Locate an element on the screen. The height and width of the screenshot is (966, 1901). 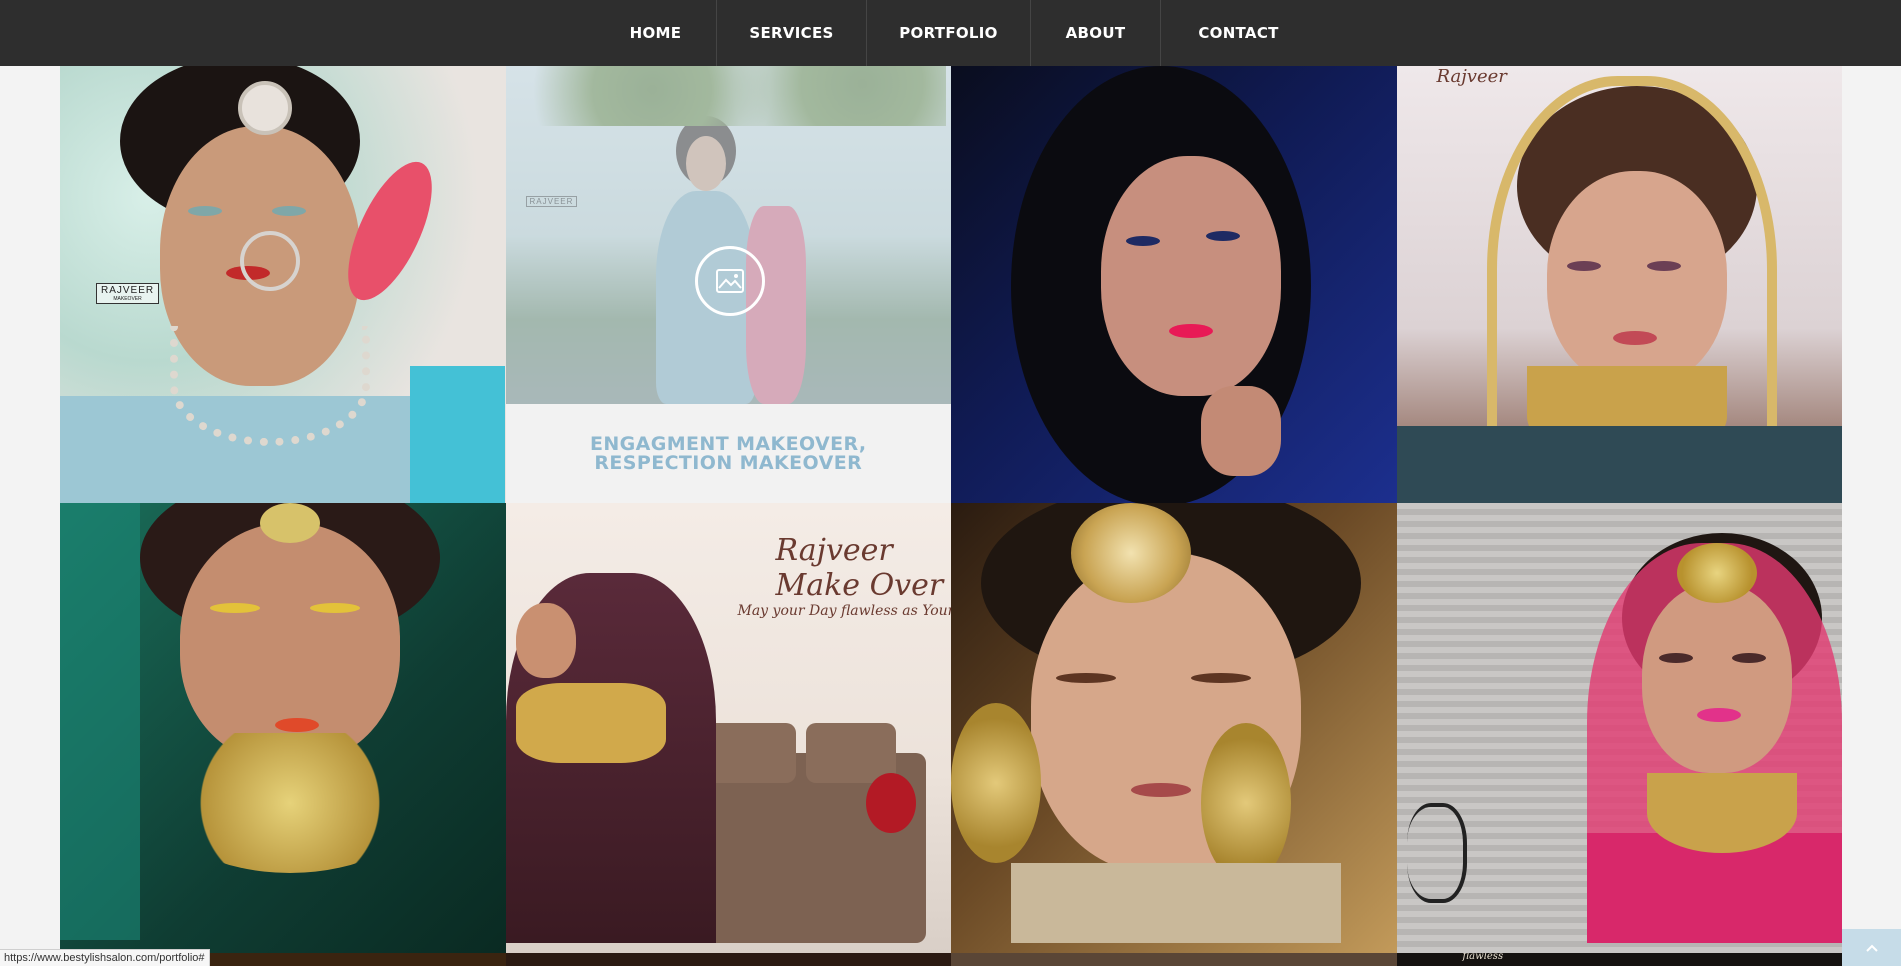
nav-home: HOME is located at coordinates (656, 33).